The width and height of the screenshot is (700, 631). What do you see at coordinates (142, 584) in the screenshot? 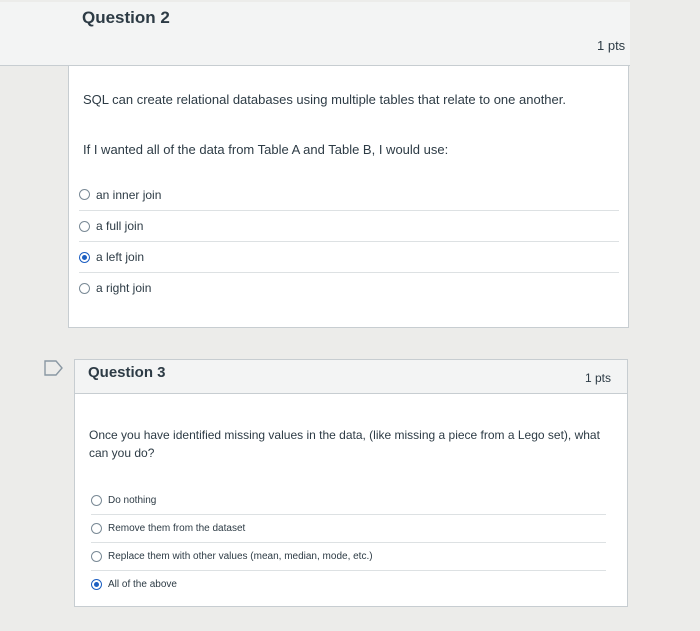
I see `answer-label: All of the above` at bounding box center [142, 584].